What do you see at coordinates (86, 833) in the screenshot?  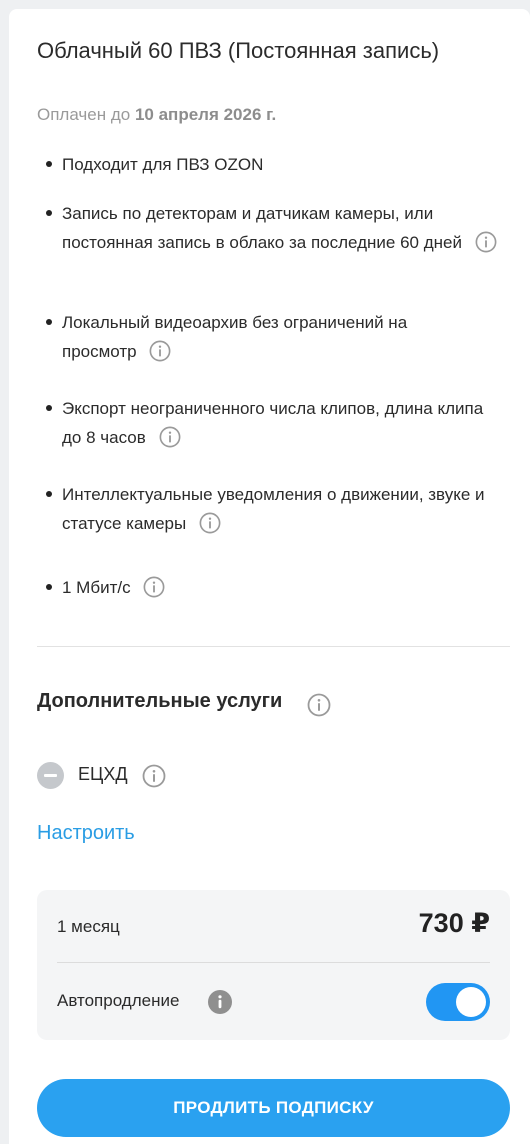 I see `configure-link: Настроить` at bounding box center [86, 833].